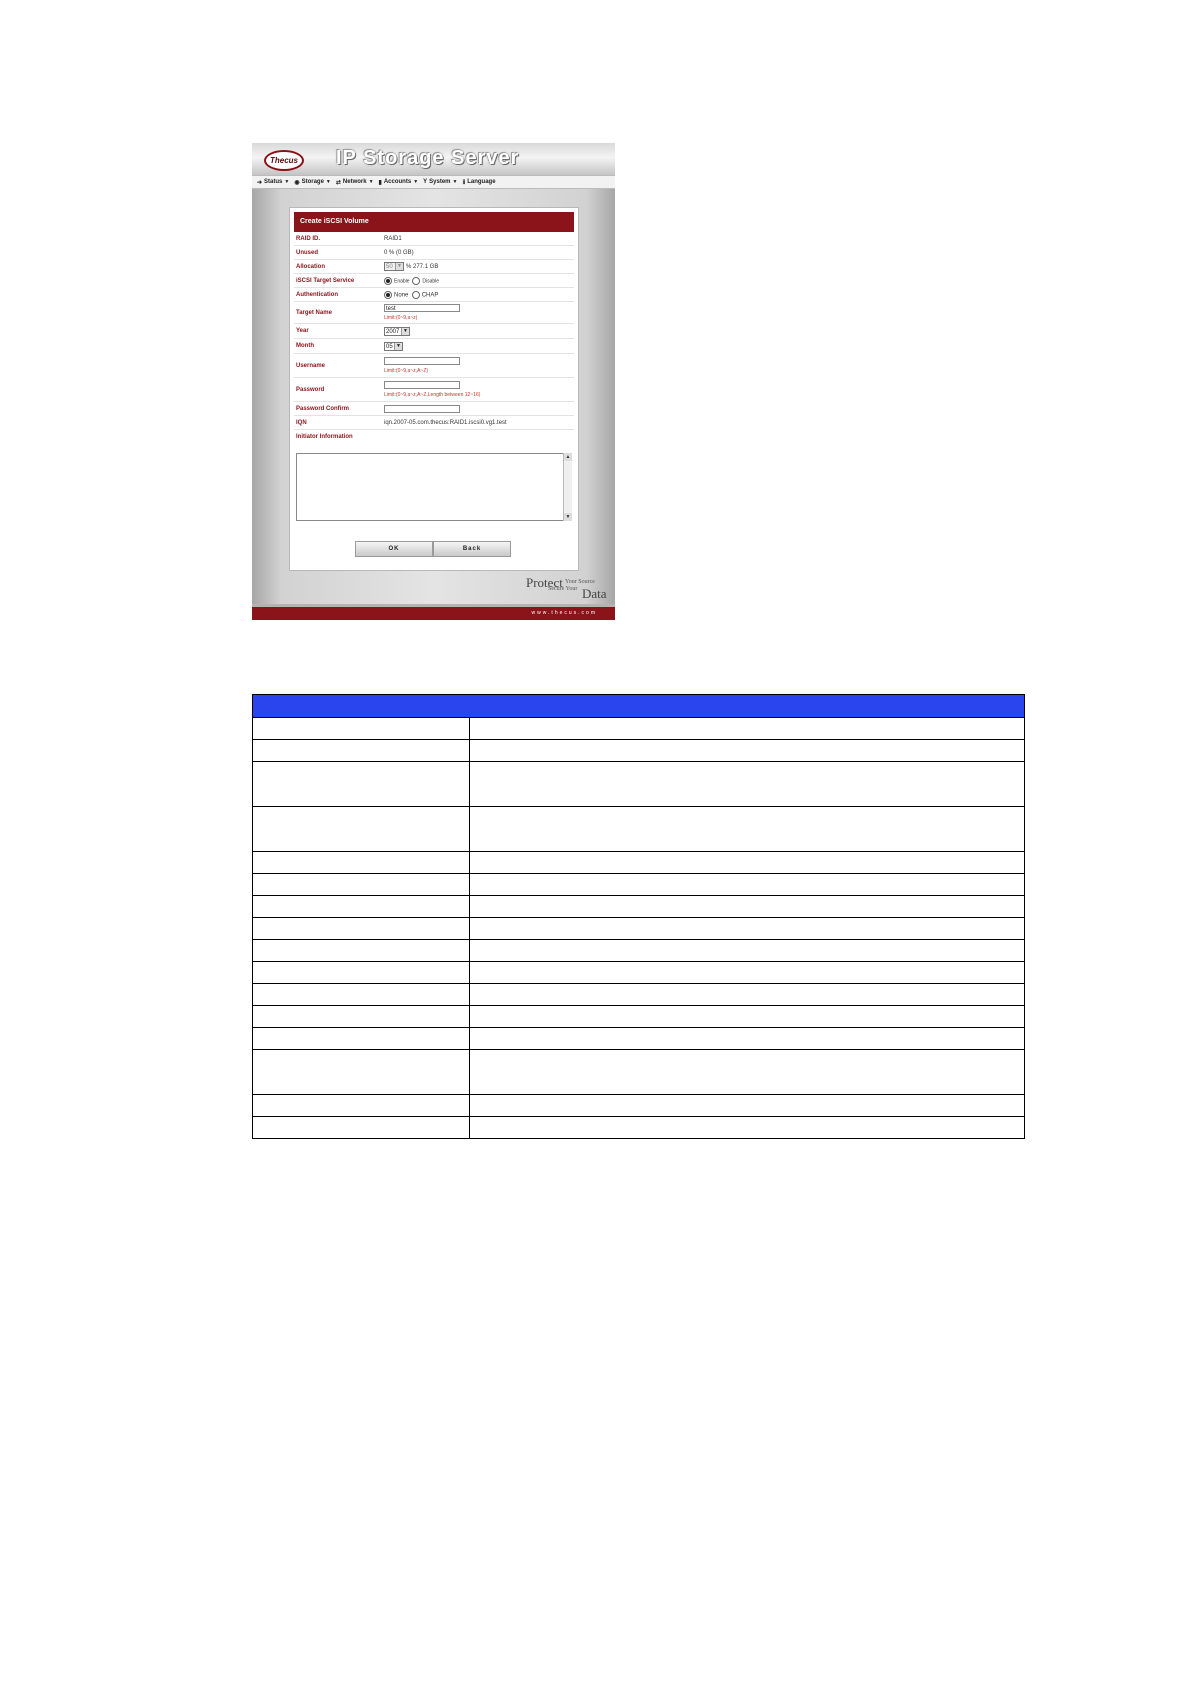  Describe the element at coordinates (273, 182) in the screenshot. I see `menu-status: ➜ Status ▼` at that location.